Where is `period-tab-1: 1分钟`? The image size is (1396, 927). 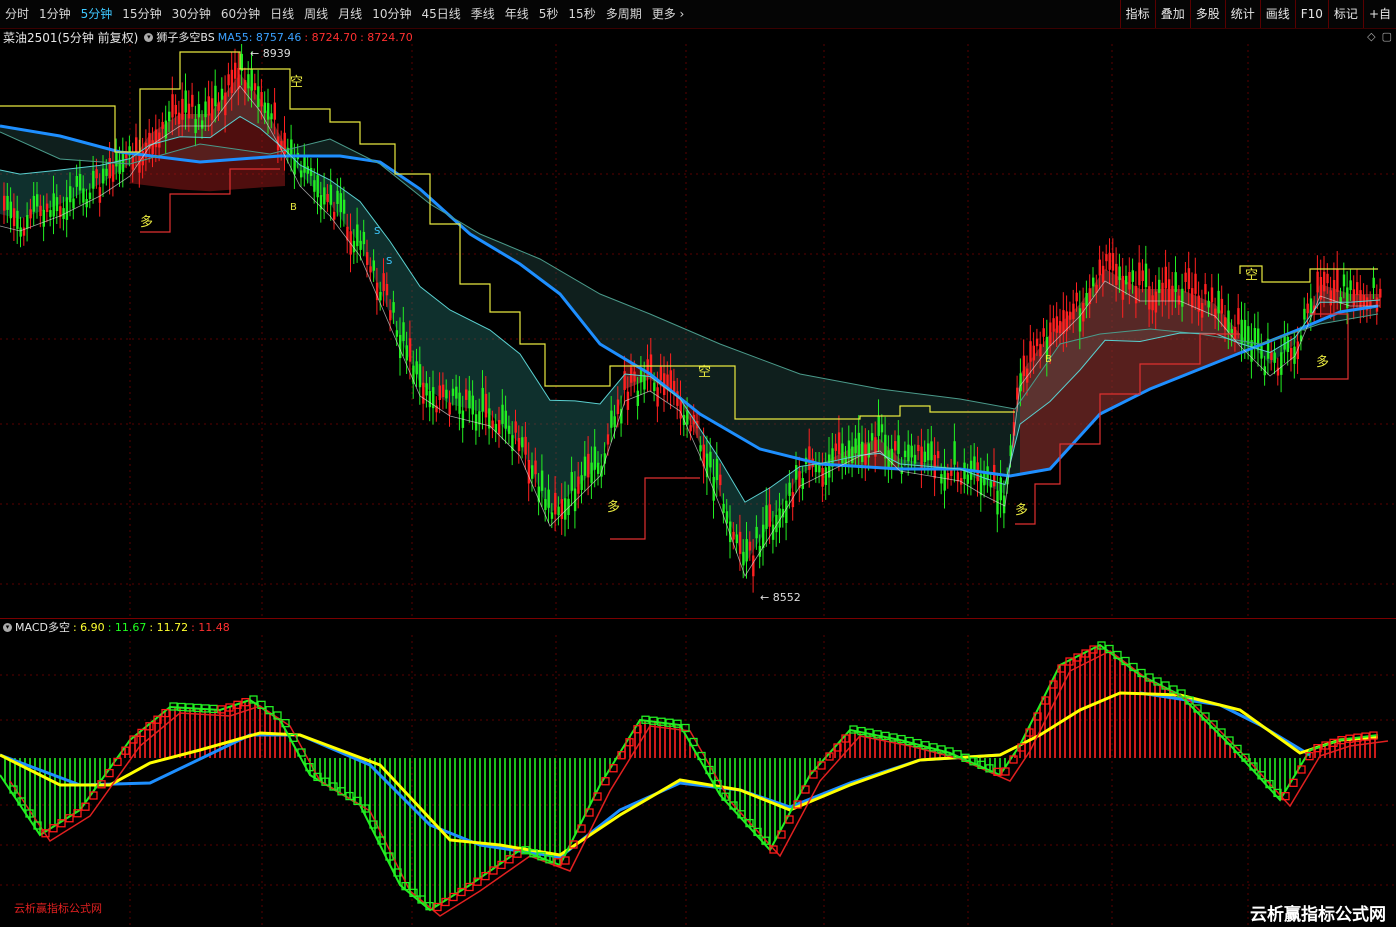
period-tab-1: 1分钟 is located at coordinates (55, 14).